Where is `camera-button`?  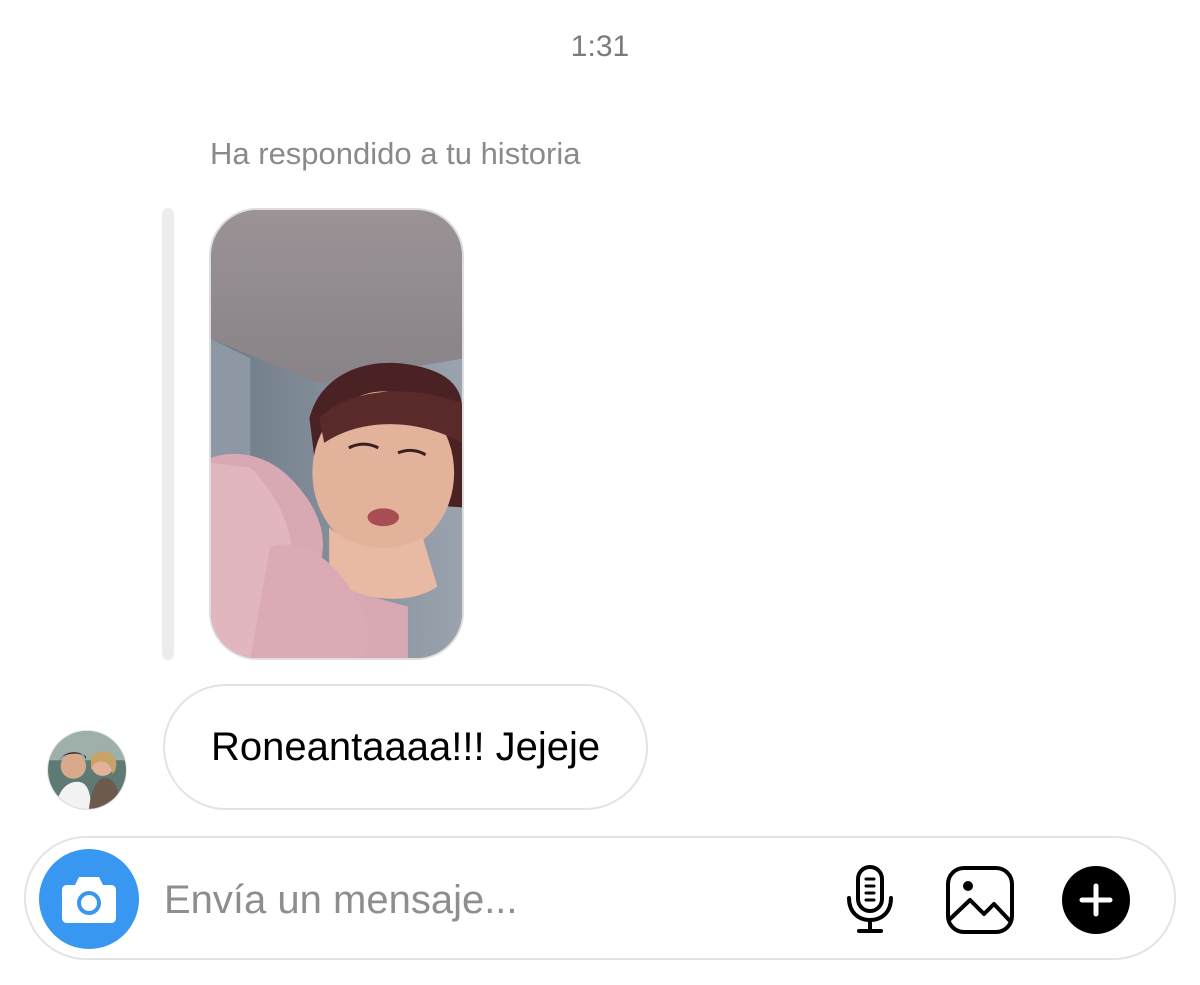
camera-button is located at coordinates (89, 899).